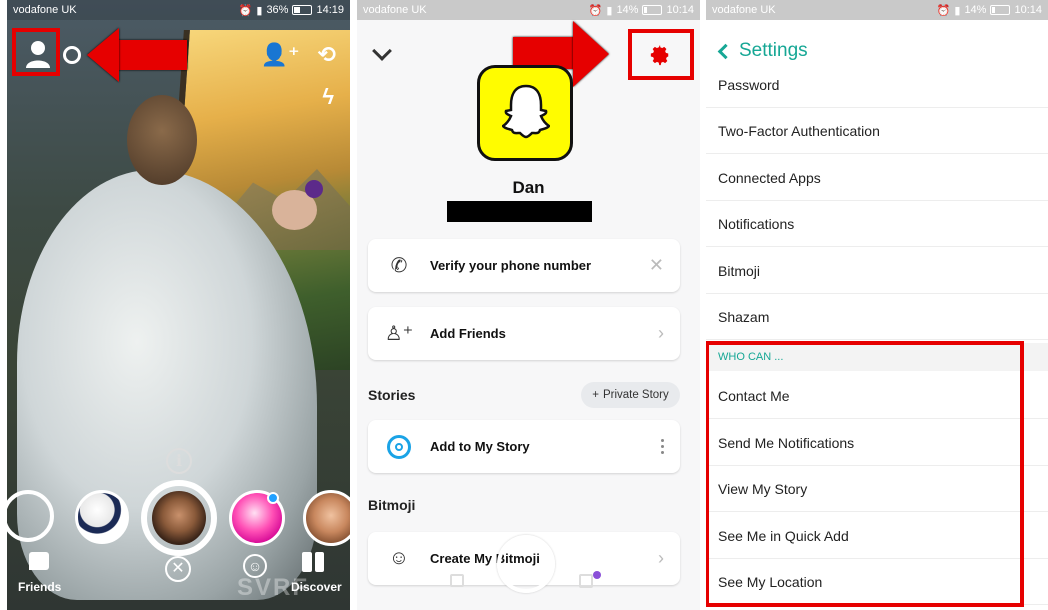  I want to click on close-lens-icon: ✕, so click(178, 569).